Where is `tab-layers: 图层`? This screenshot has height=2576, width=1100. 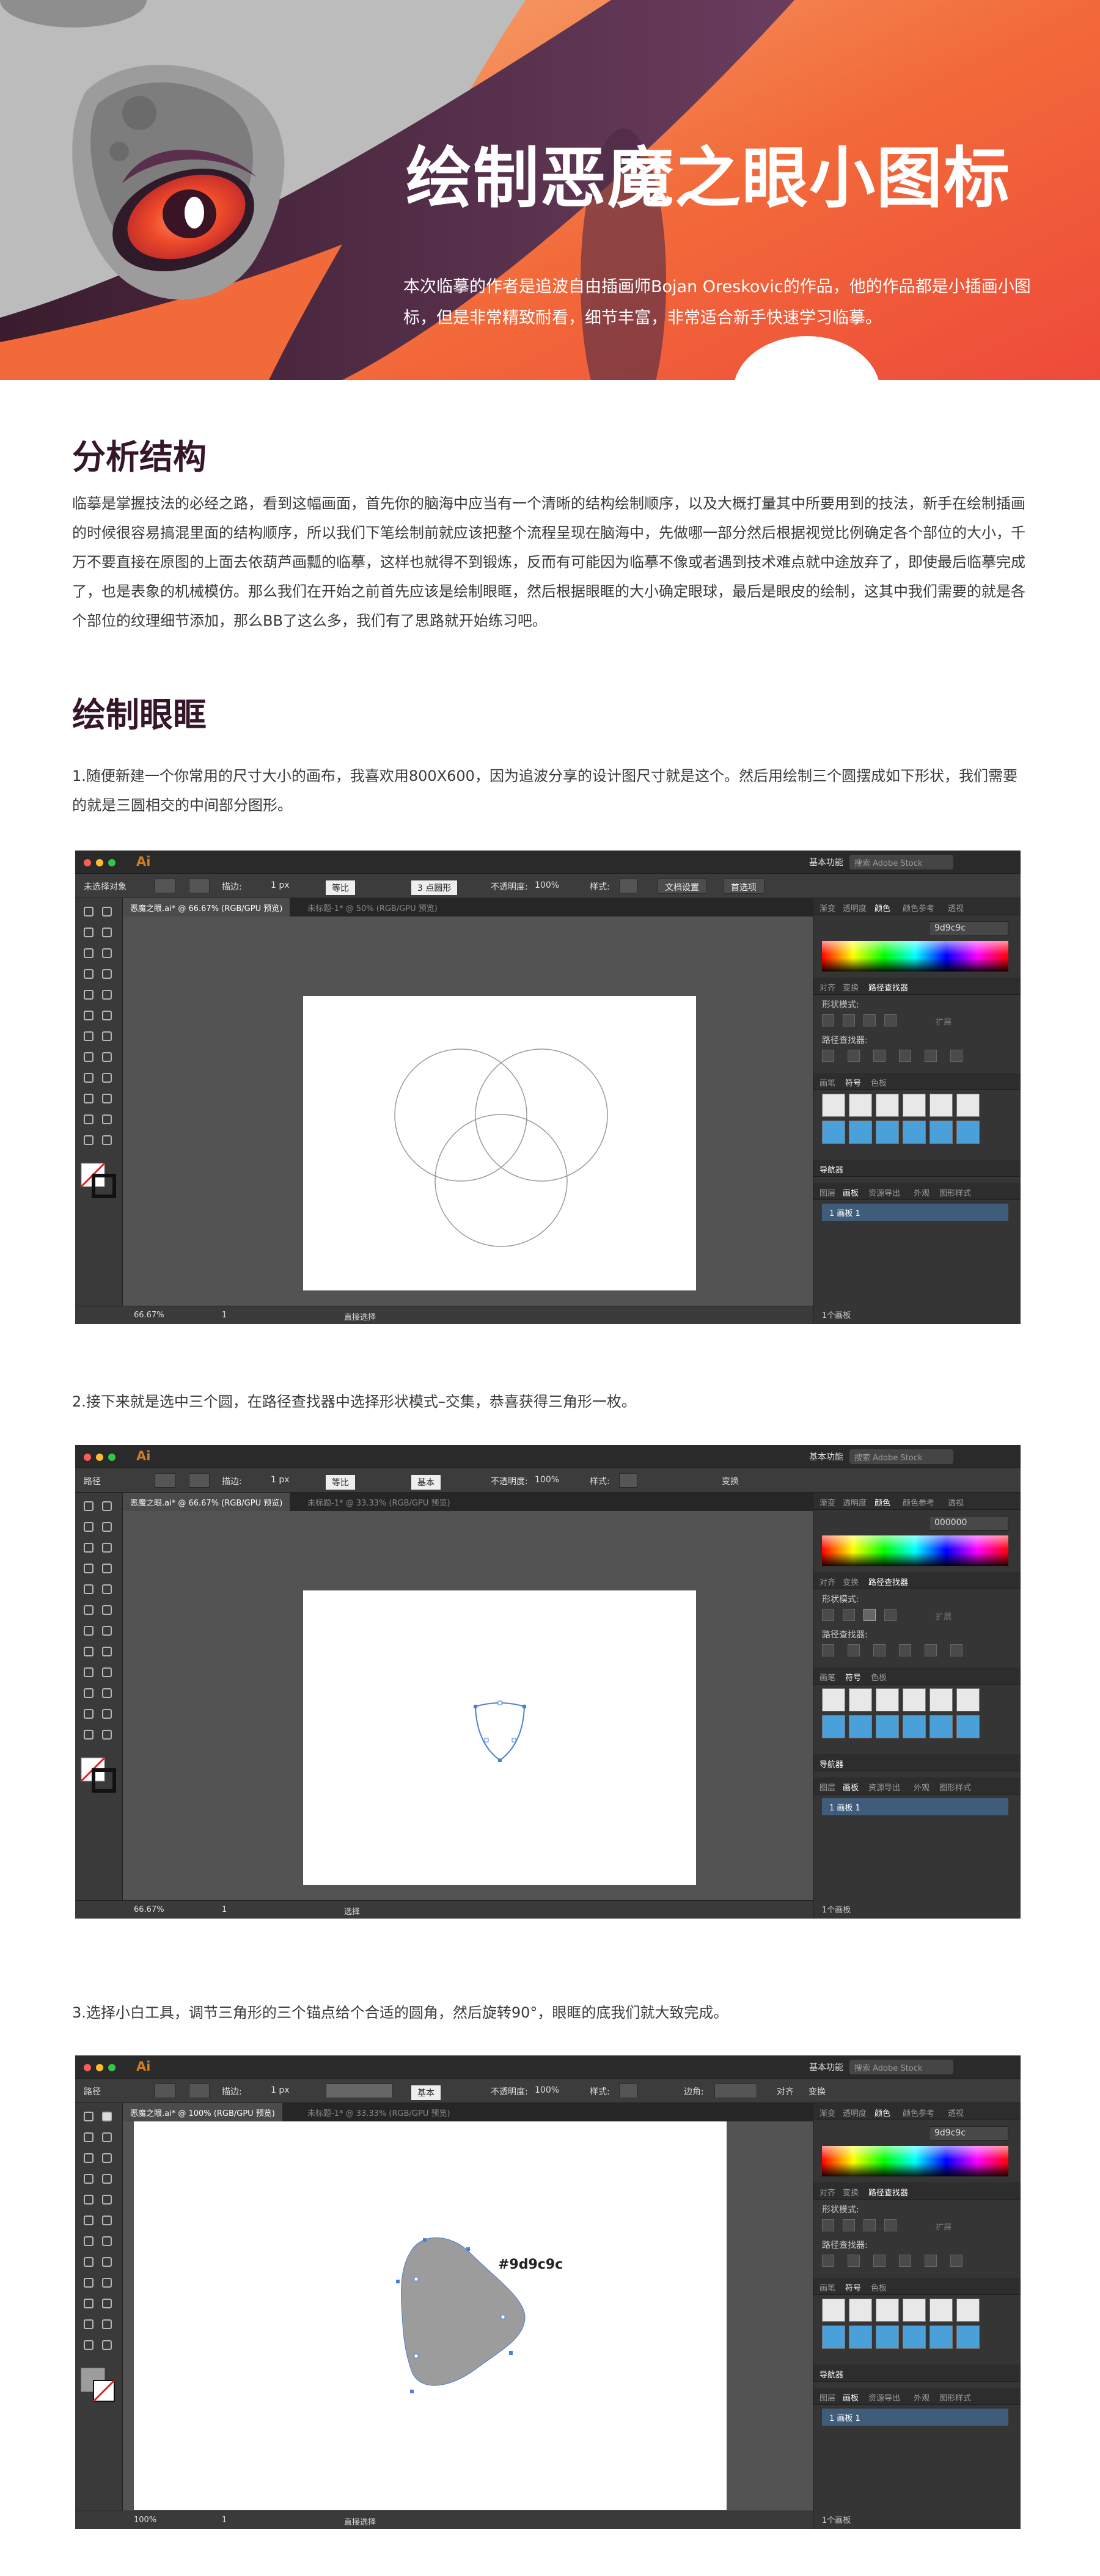
tab-layers: 图层 is located at coordinates (828, 1192).